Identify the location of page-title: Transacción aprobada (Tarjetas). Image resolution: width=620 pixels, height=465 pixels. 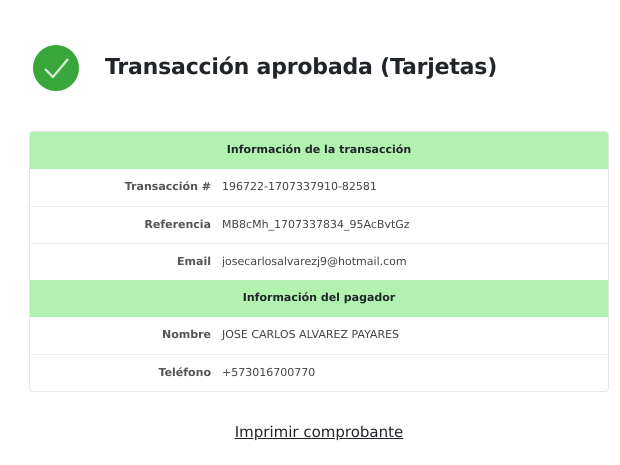
(301, 68).